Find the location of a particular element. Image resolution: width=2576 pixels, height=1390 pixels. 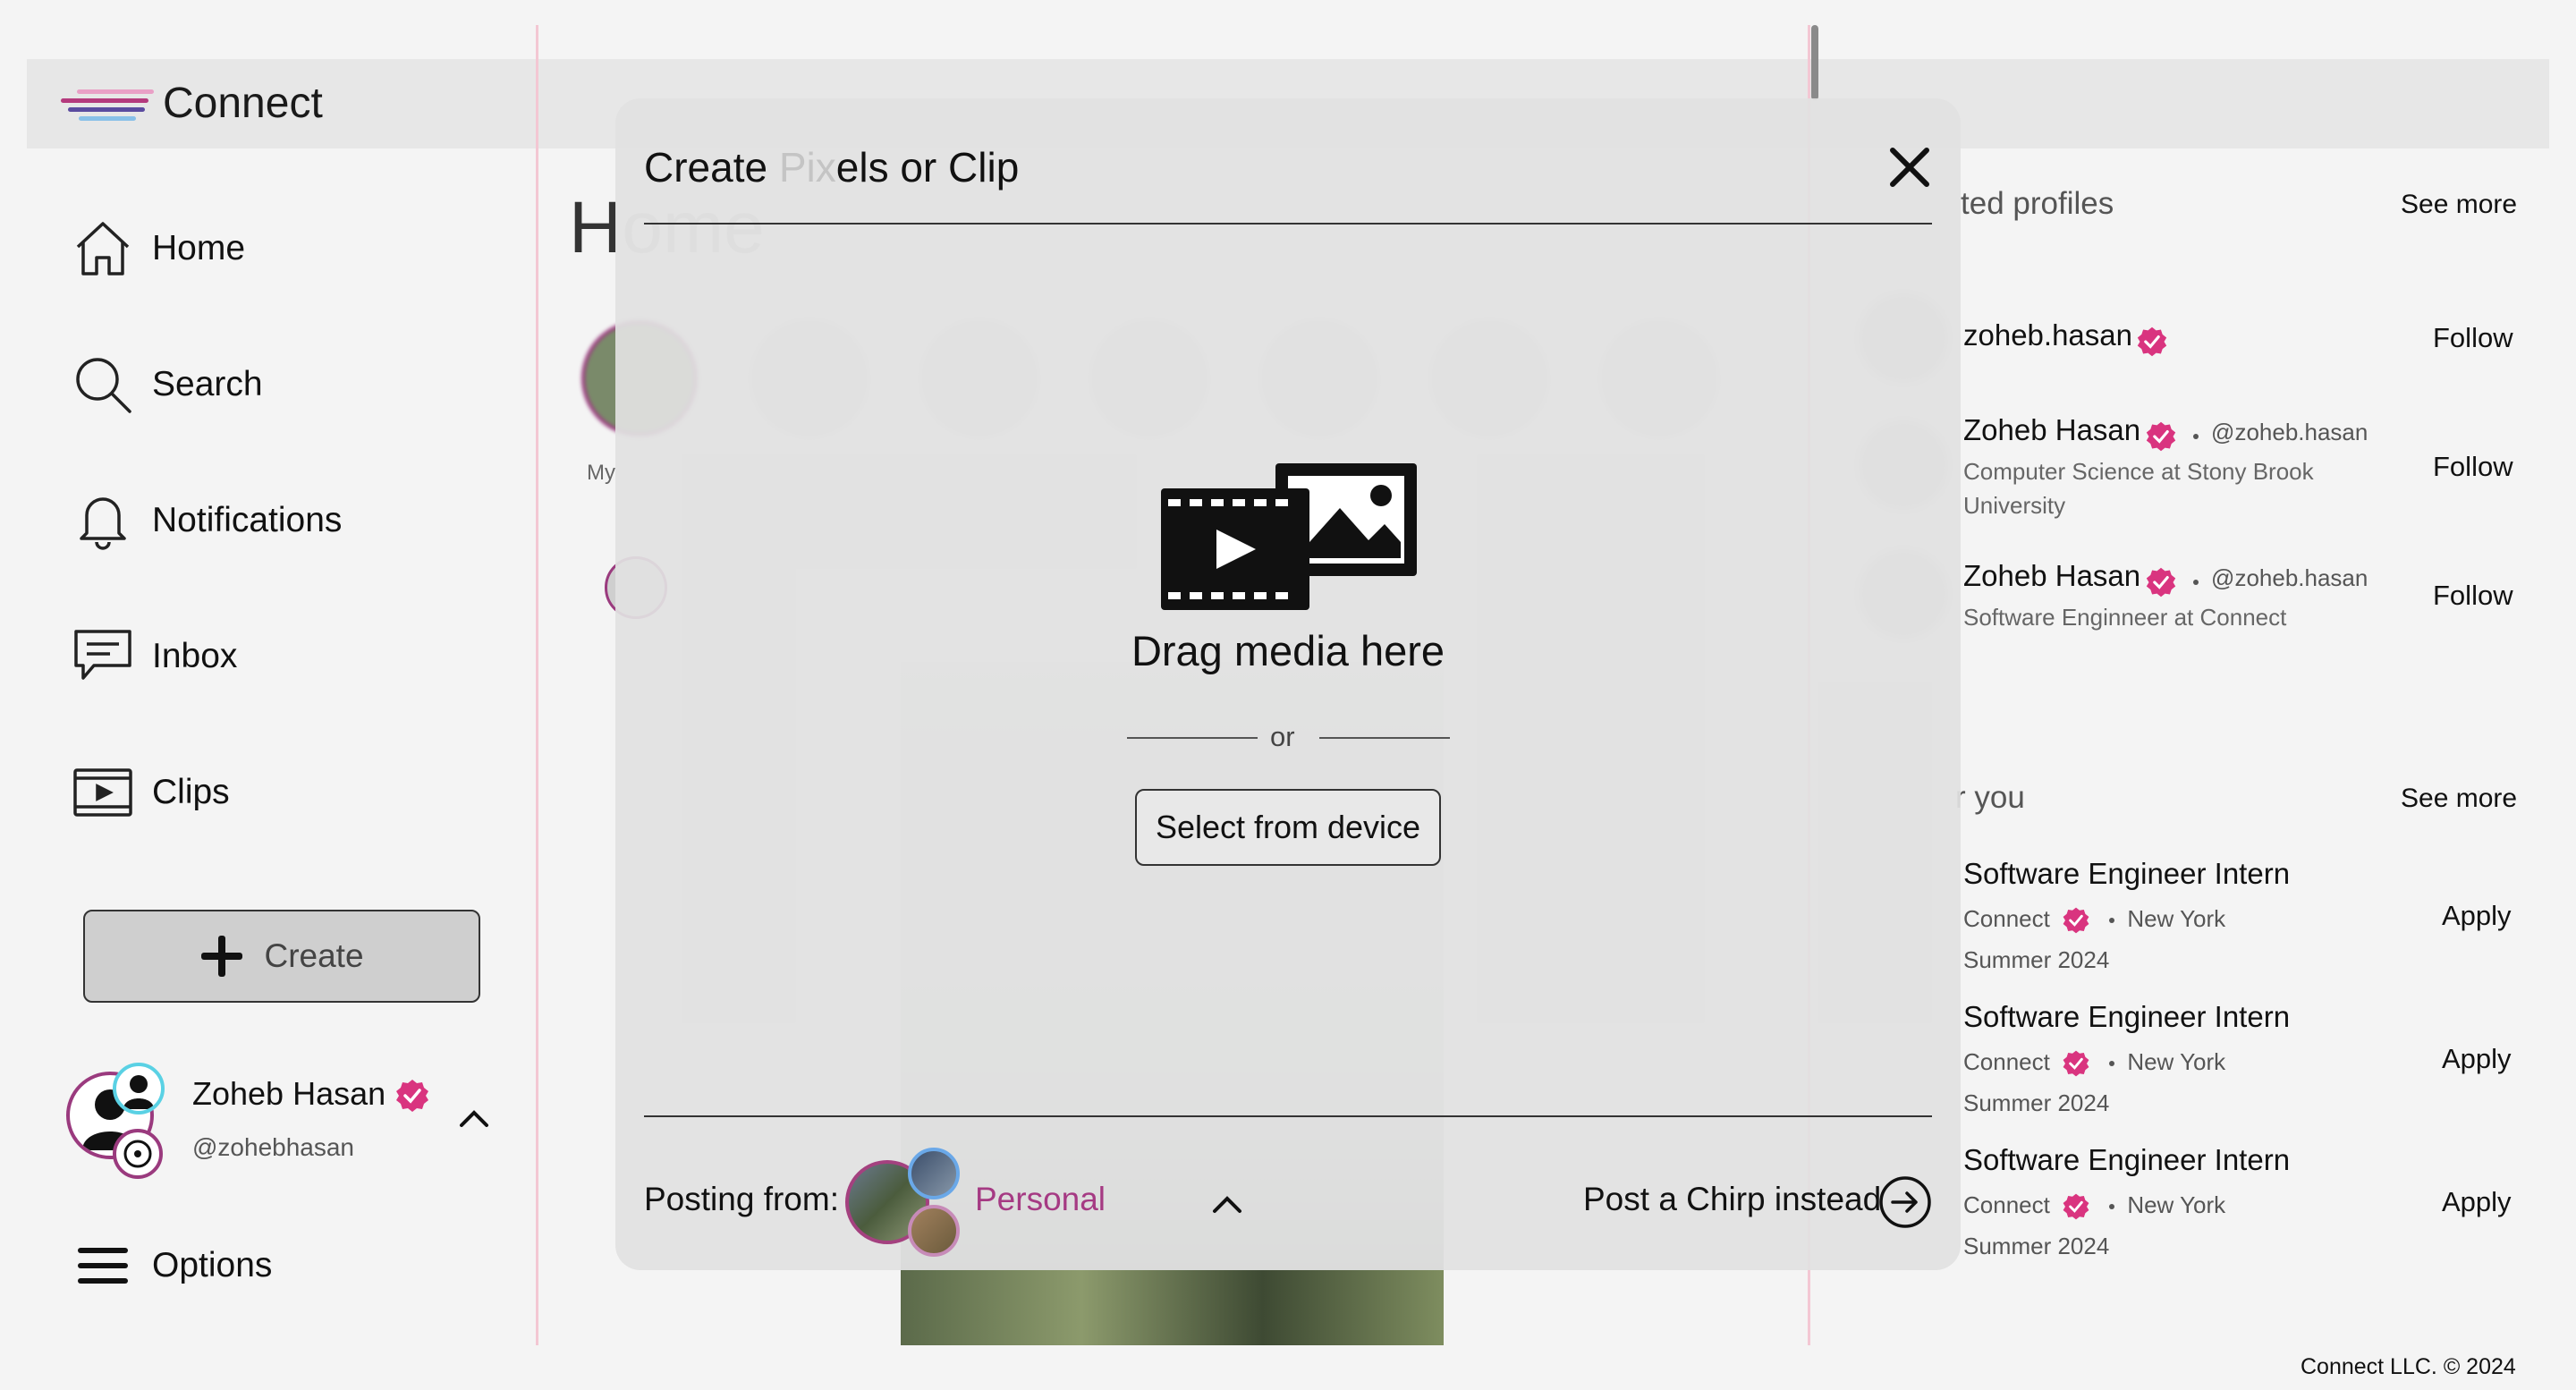

see-more-jobs-link: See more is located at coordinates (2459, 799).